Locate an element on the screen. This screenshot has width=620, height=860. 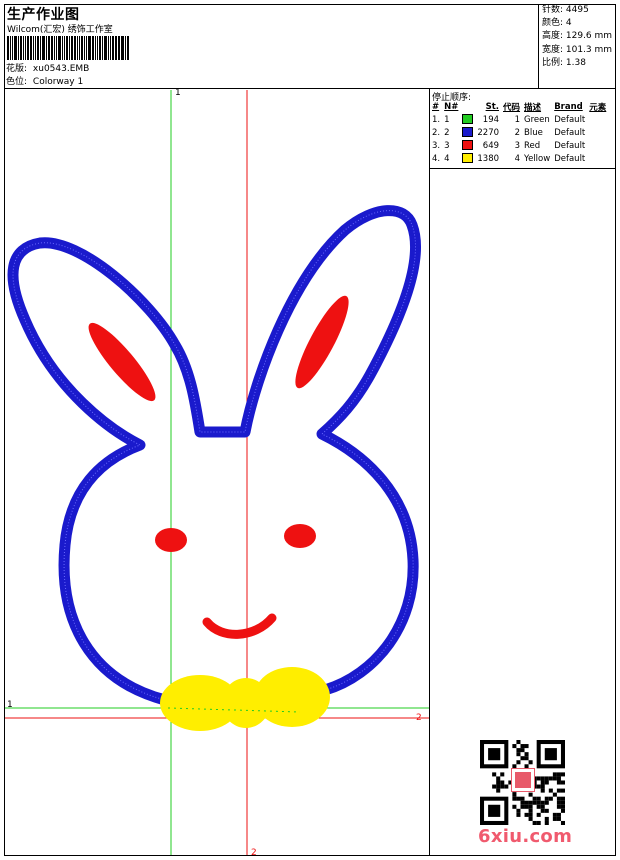
qr-logo is located at coordinates (523, 780).